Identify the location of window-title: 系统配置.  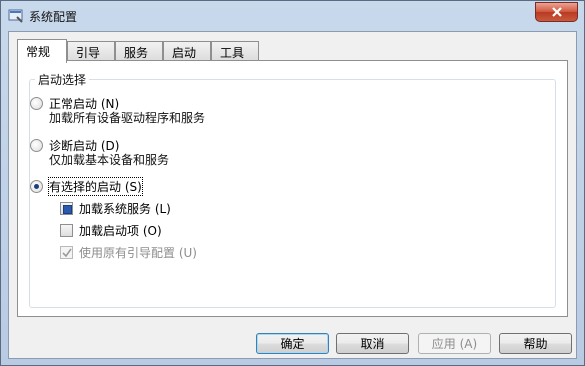
(53, 17).